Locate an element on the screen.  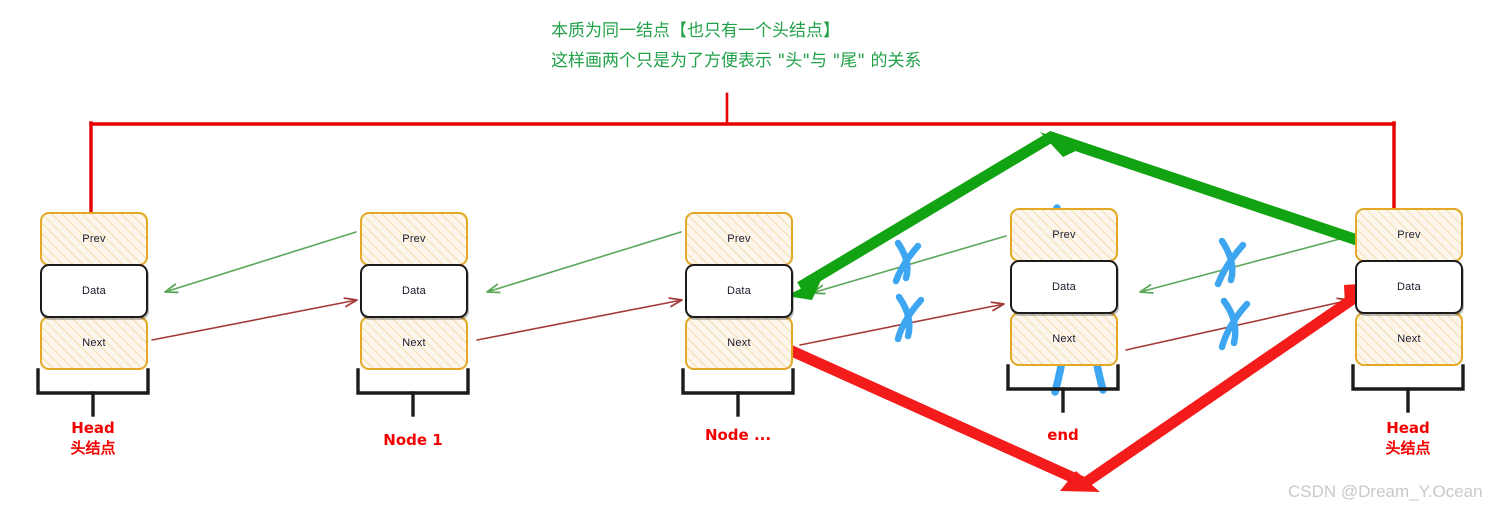
brace-head-left is located at coordinates (93, 392).